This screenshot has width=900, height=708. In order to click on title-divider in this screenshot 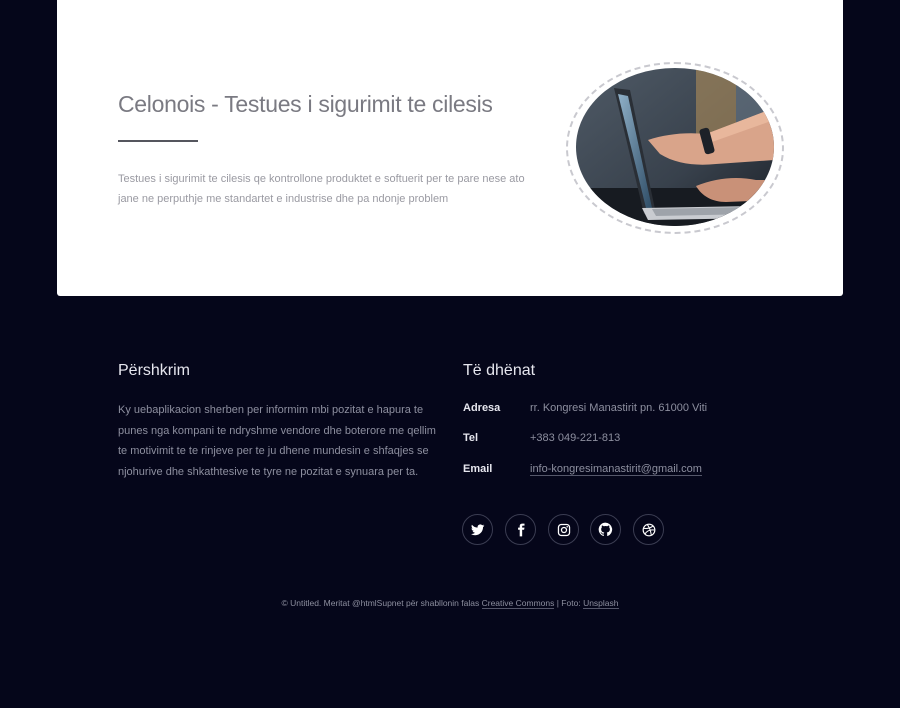, I will do `click(158, 141)`.